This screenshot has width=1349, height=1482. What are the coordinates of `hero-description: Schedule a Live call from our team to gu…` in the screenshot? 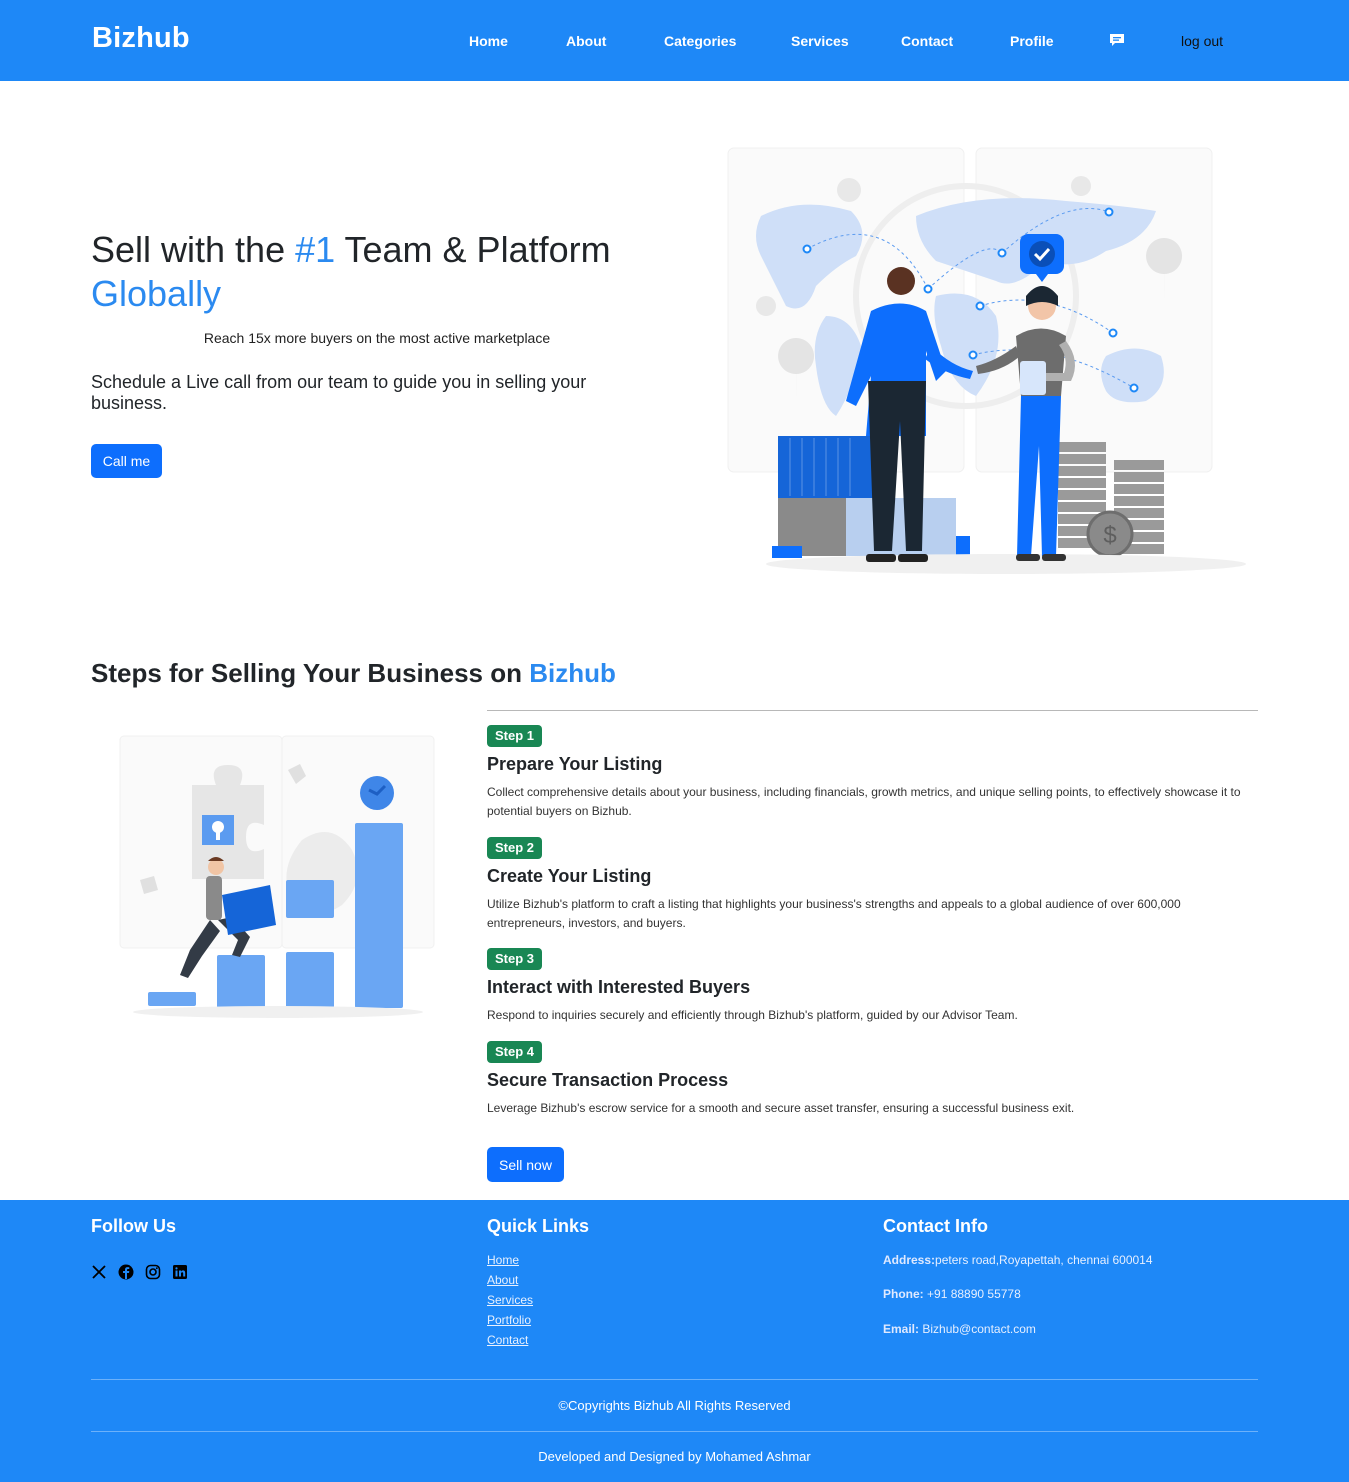 It's located at (339, 392).